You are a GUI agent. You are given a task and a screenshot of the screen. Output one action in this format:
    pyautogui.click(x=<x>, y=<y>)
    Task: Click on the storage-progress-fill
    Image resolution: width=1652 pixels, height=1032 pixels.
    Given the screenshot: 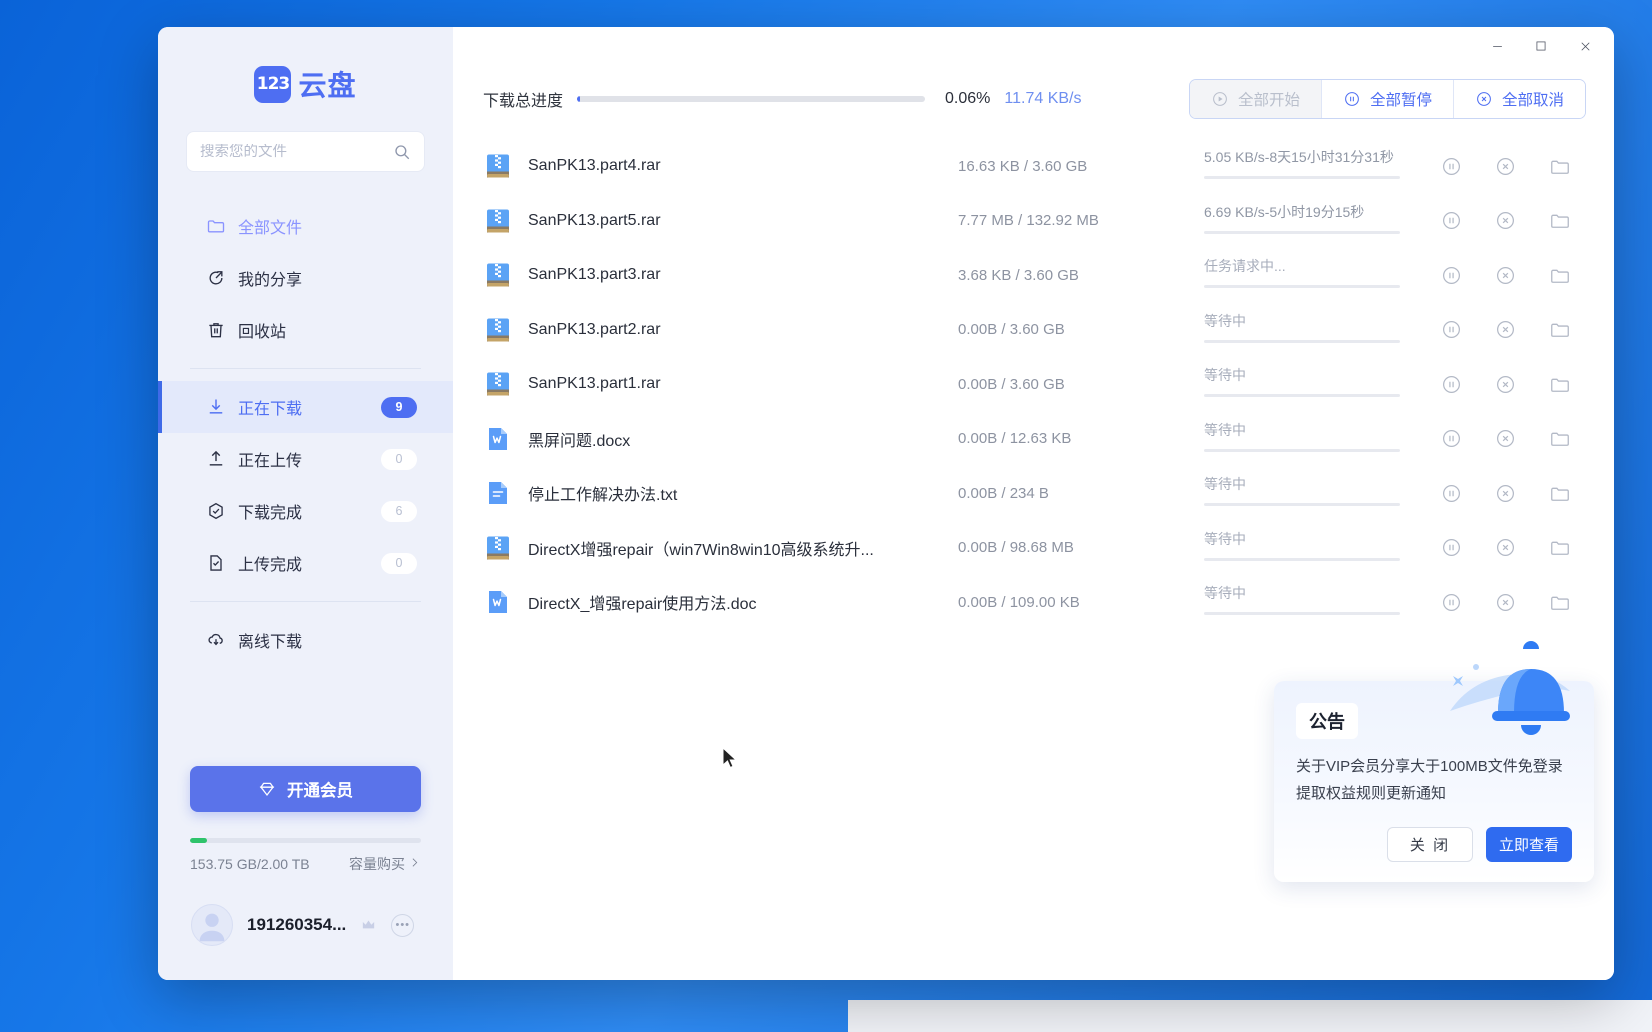 What is the action you would take?
    pyautogui.click(x=199, y=840)
    